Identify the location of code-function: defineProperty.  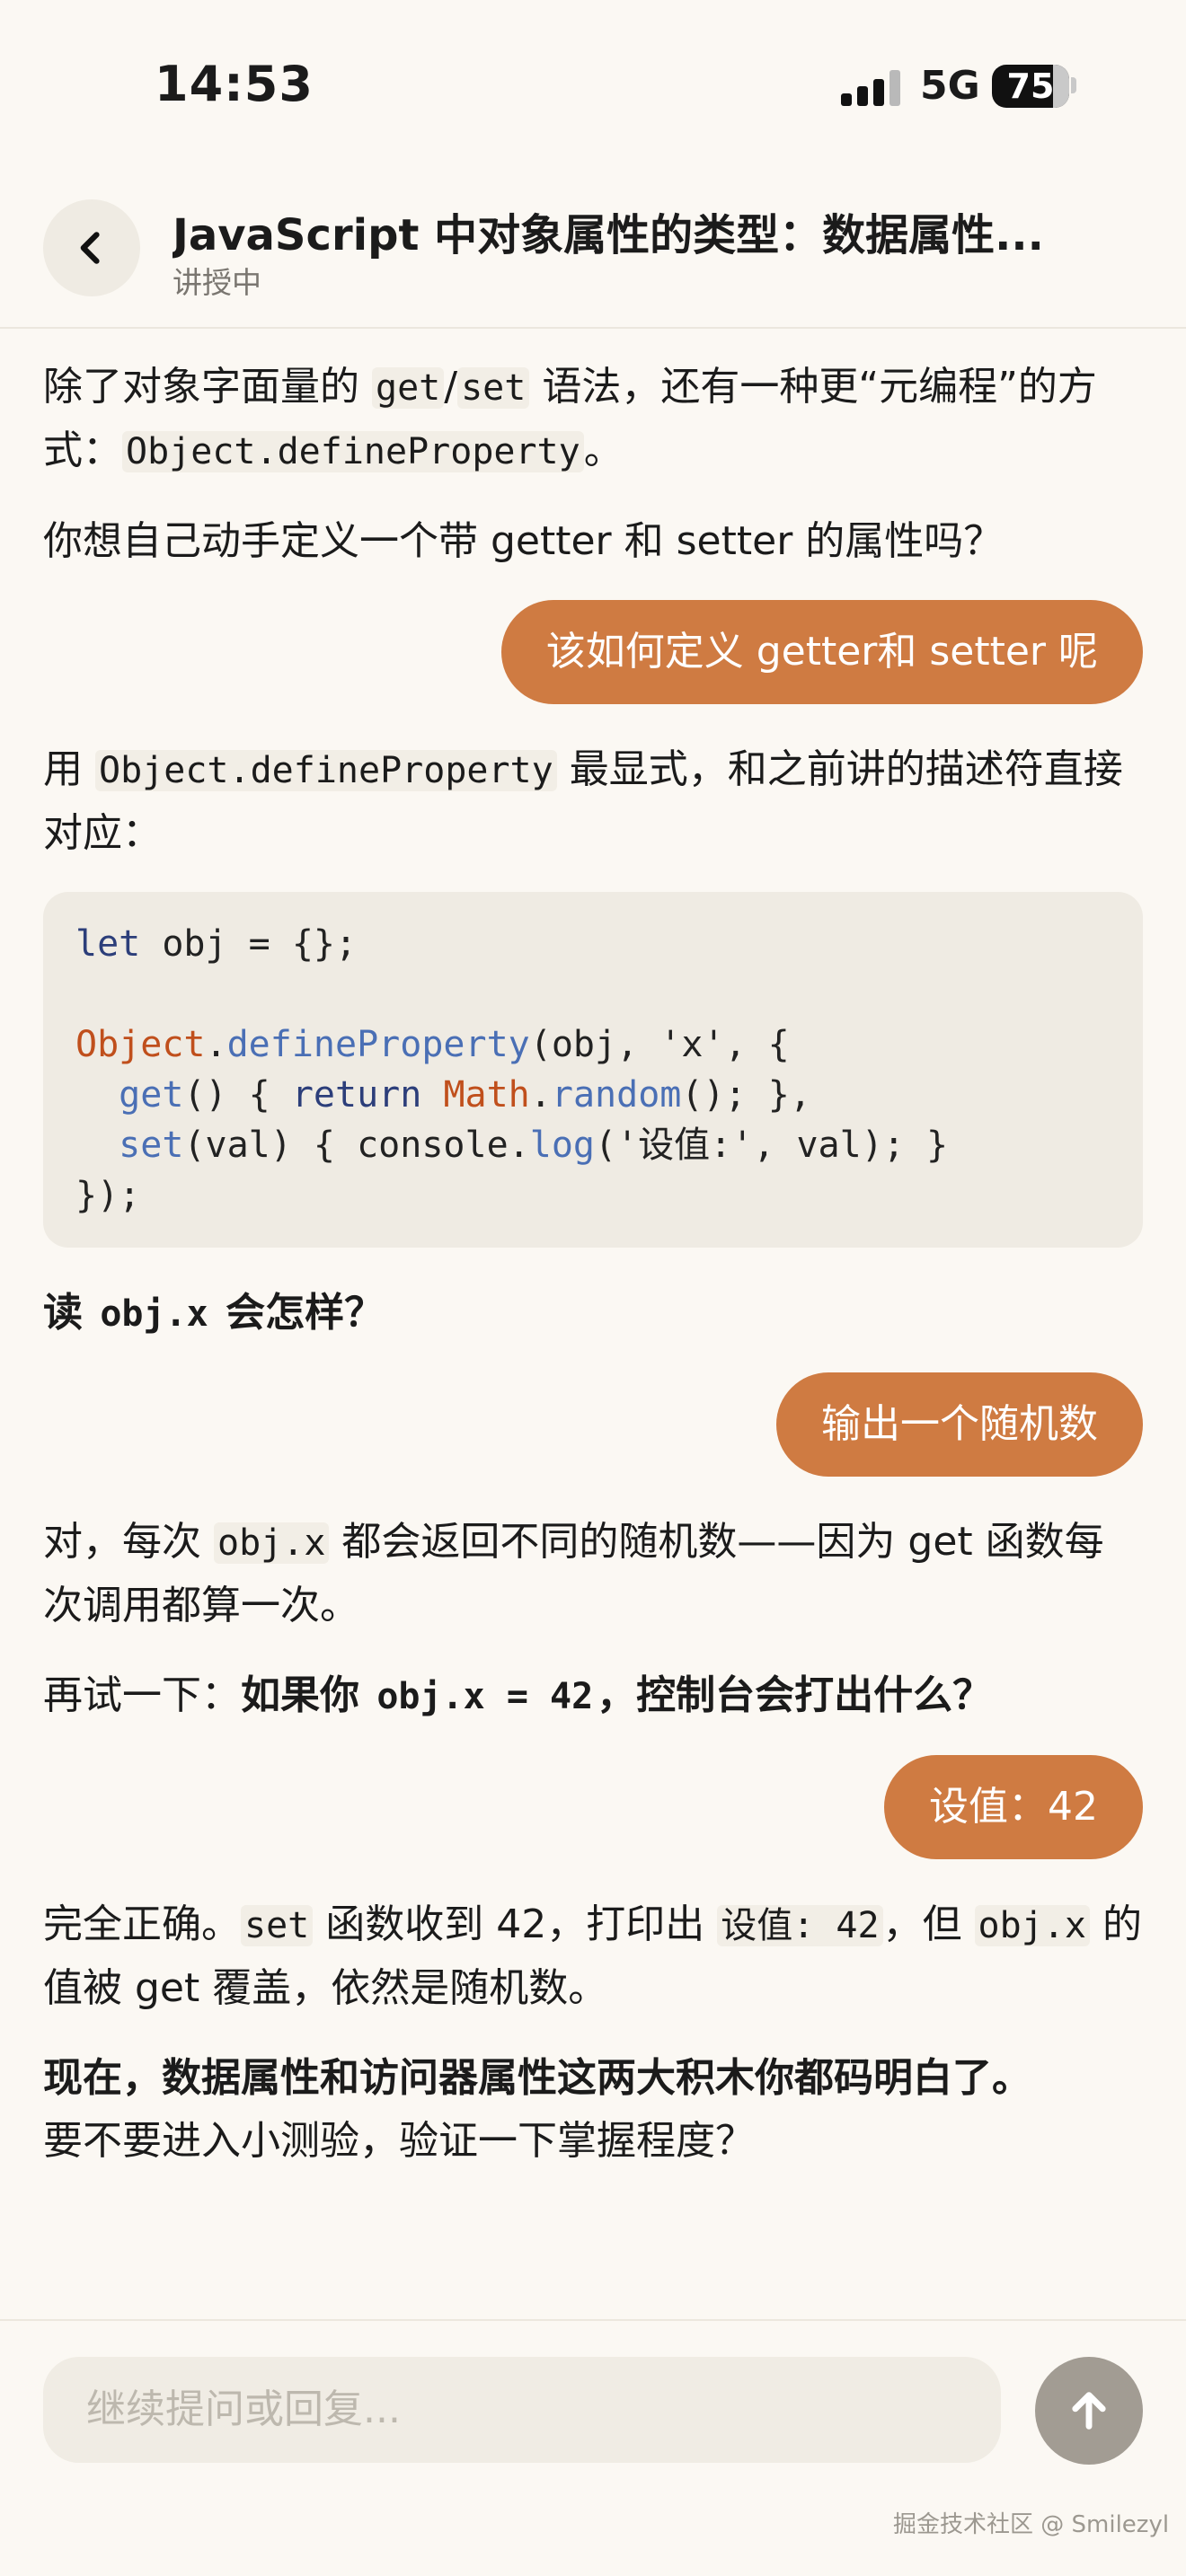
(378, 1044).